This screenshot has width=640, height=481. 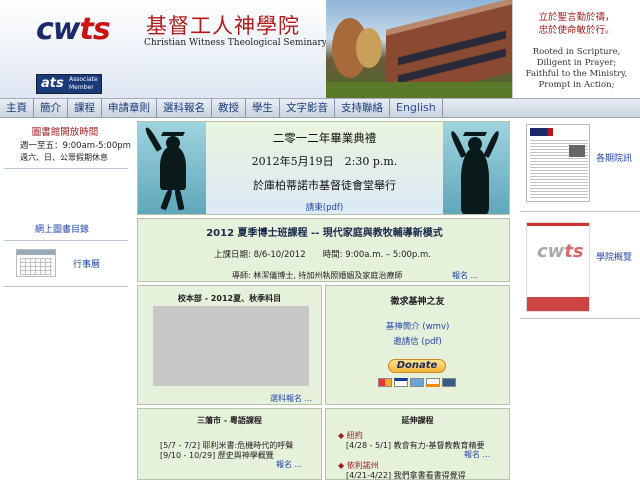 What do you see at coordinates (85, 108) in the screenshot?
I see `nav-courses: 課程` at bounding box center [85, 108].